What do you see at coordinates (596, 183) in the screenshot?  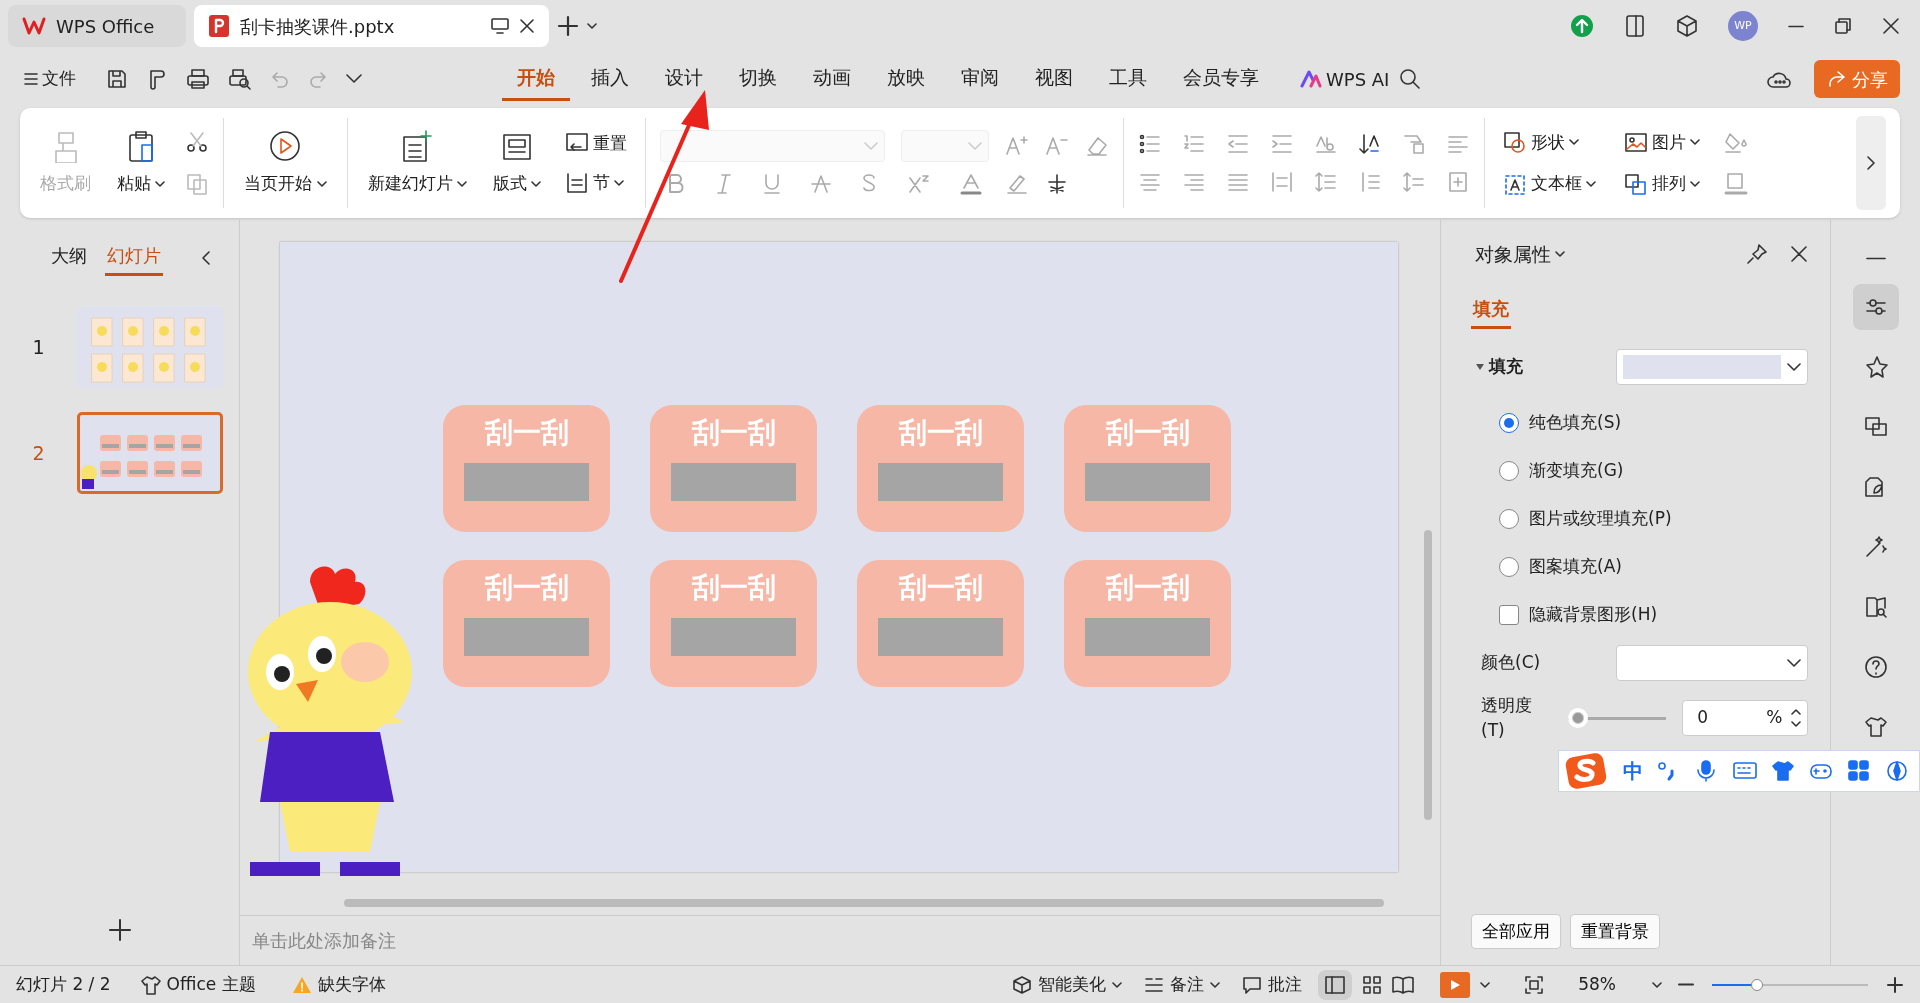 I see `ribbon-button: 节` at bounding box center [596, 183].